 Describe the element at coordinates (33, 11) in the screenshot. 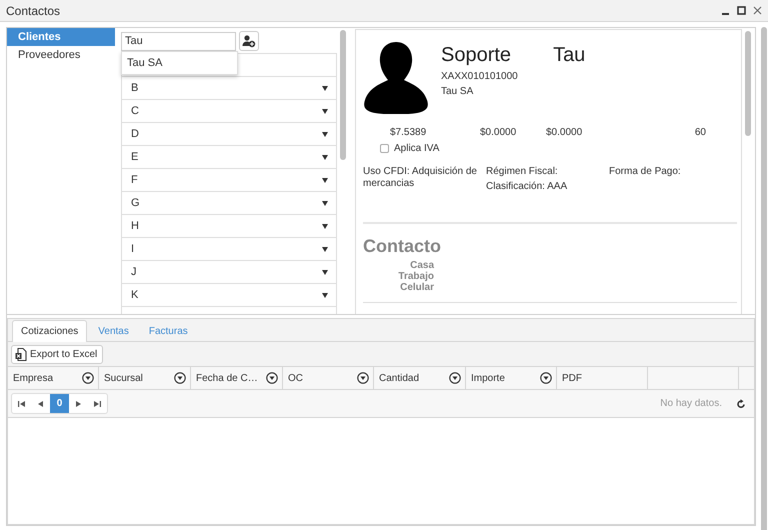

I see `window-title: Contactos` at that location.